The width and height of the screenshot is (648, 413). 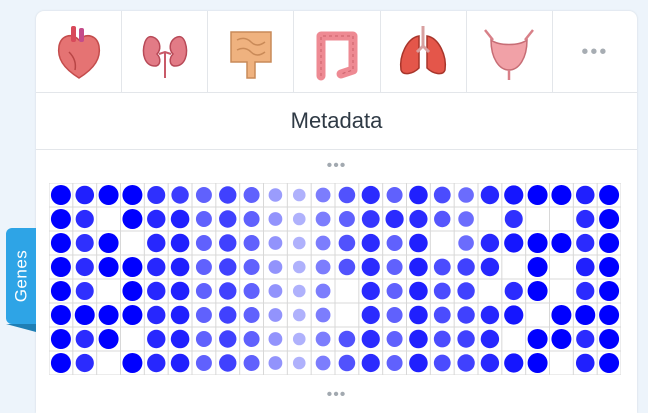 What do you see at coordinates (336, 166) in the screenshot?
I see `expand-top-button: •••` at bounding box center [336, 166].